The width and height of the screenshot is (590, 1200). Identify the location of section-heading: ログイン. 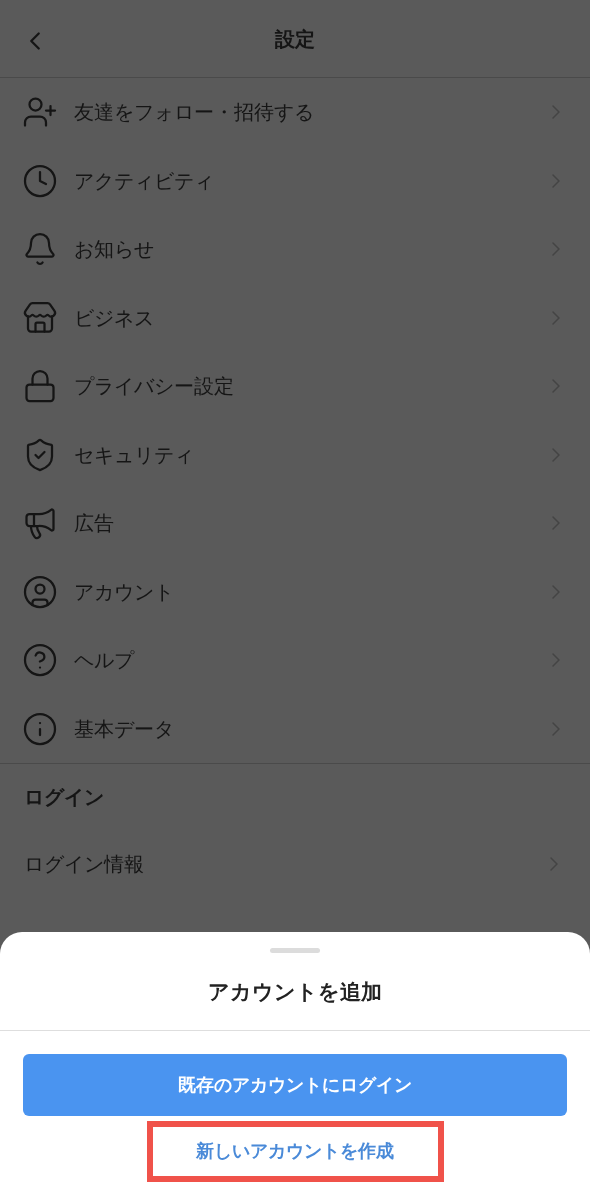
(64, 797).